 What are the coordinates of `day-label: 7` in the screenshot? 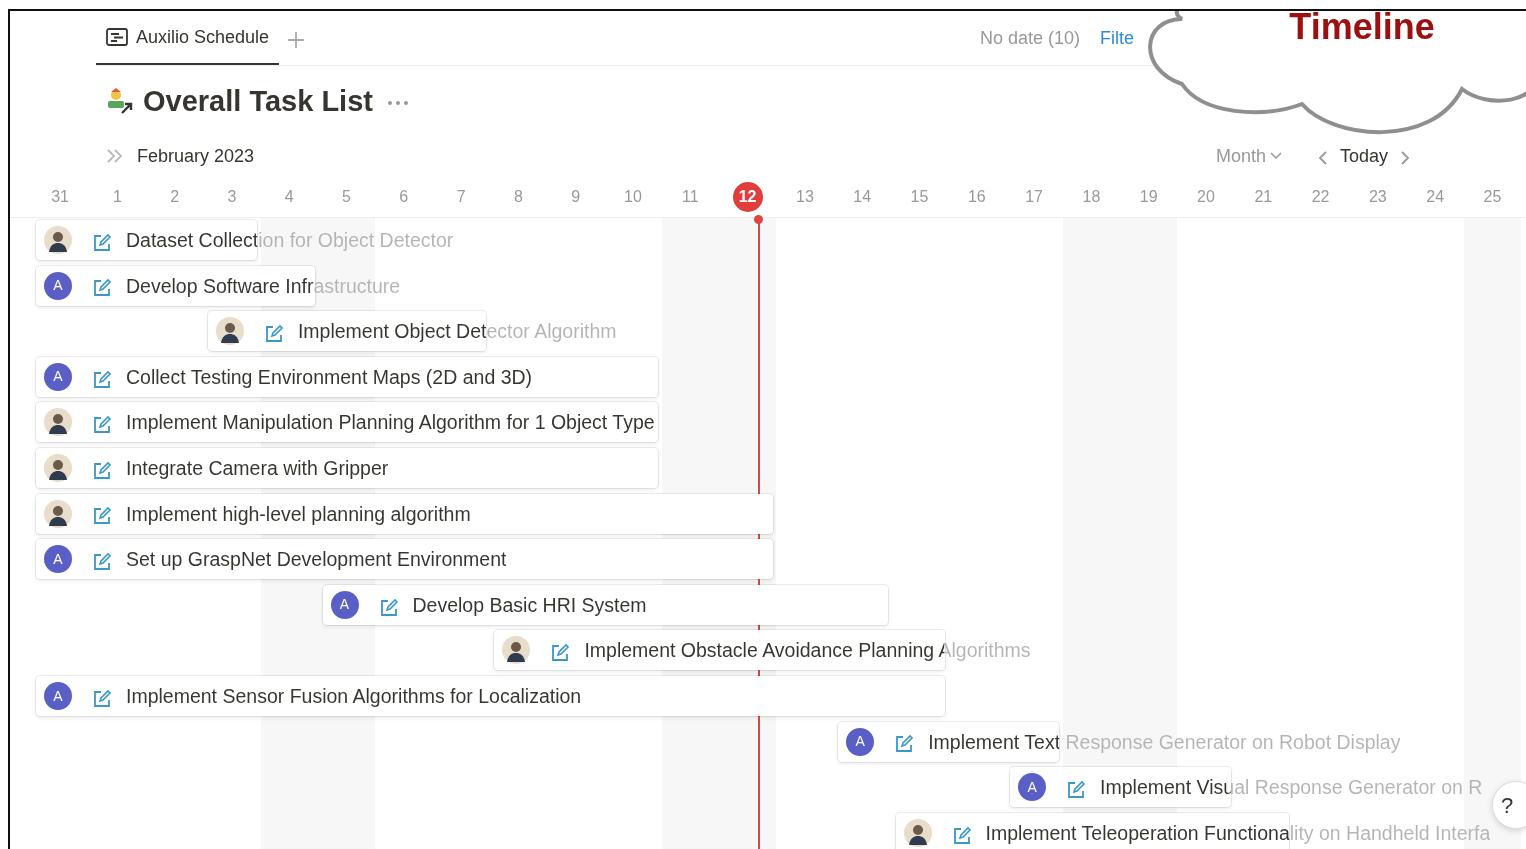 It's located at (461, 196).